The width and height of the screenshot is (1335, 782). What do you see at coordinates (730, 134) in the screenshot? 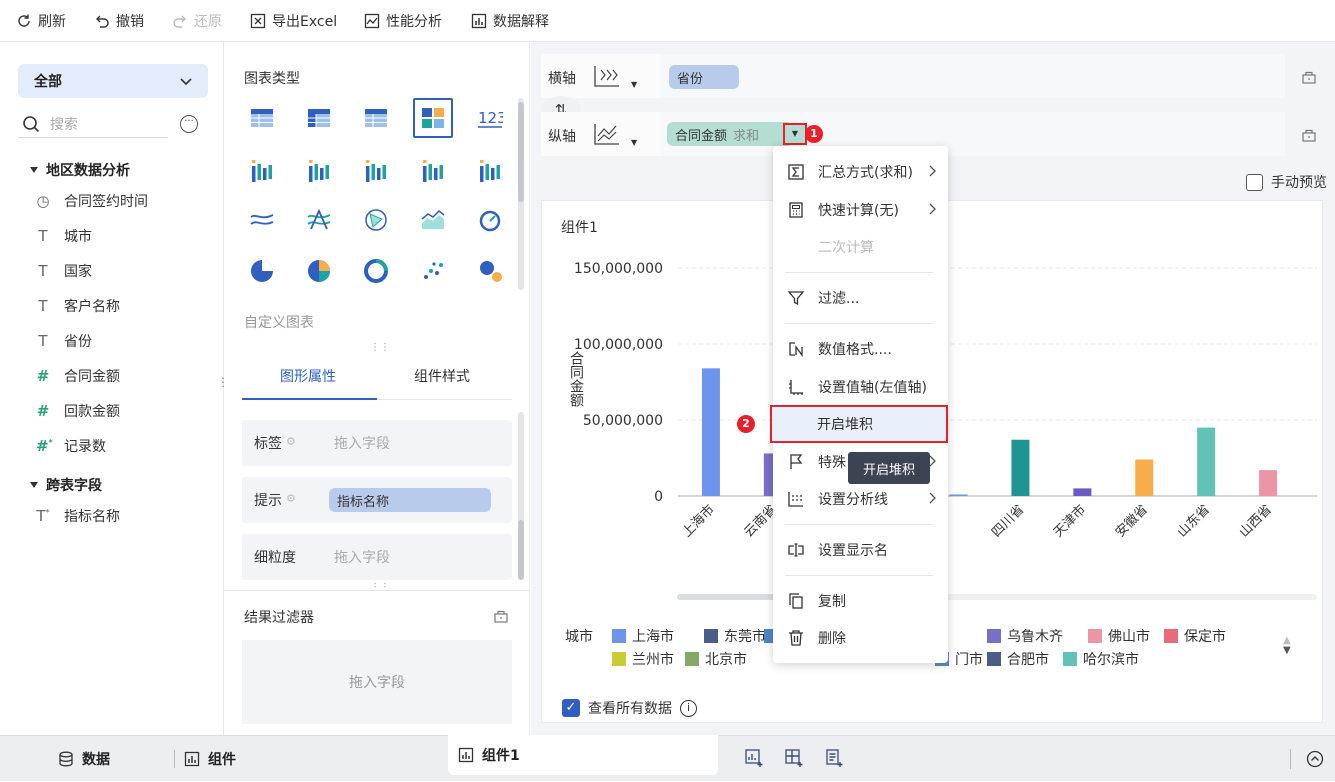
I see `y-axis-field-chip: 合同金额 求和` at bounding box center [730, 134].